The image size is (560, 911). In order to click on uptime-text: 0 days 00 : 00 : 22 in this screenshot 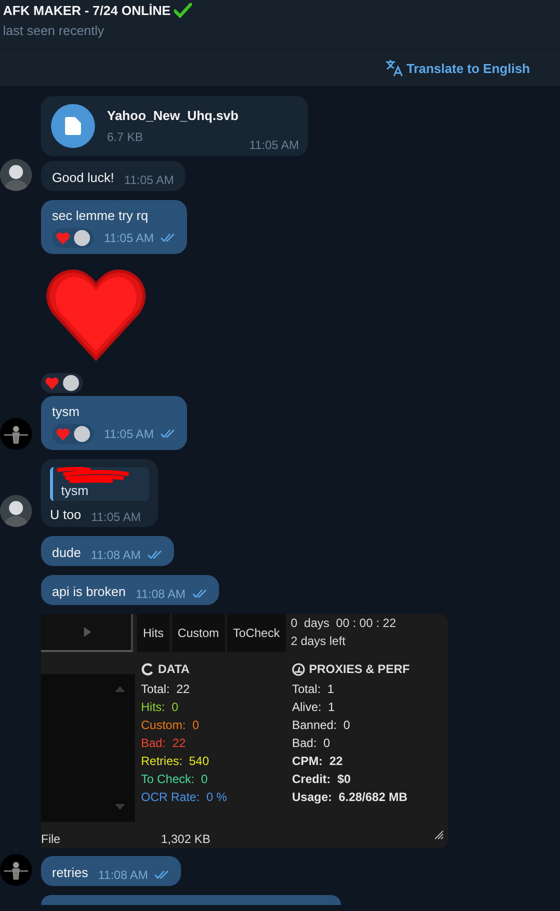, I will do `click(343, 623)`.